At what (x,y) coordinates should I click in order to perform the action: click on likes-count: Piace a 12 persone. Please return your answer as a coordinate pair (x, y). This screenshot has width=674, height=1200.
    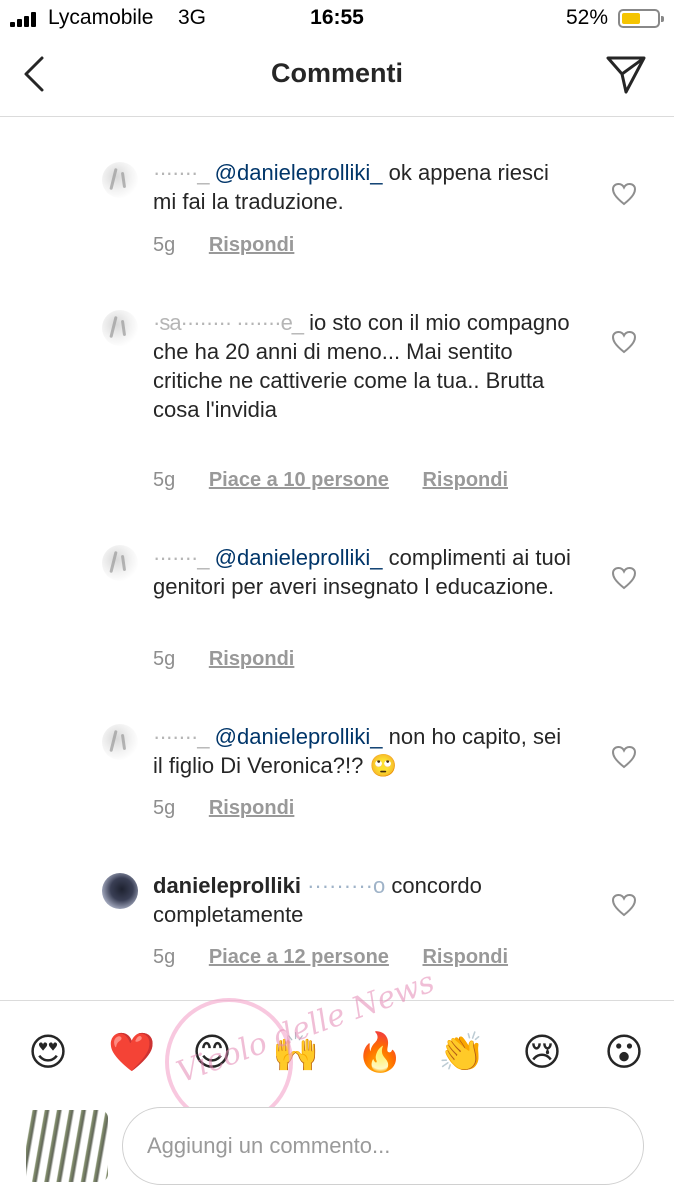
    Looking at the image, I should click on (299, 957).